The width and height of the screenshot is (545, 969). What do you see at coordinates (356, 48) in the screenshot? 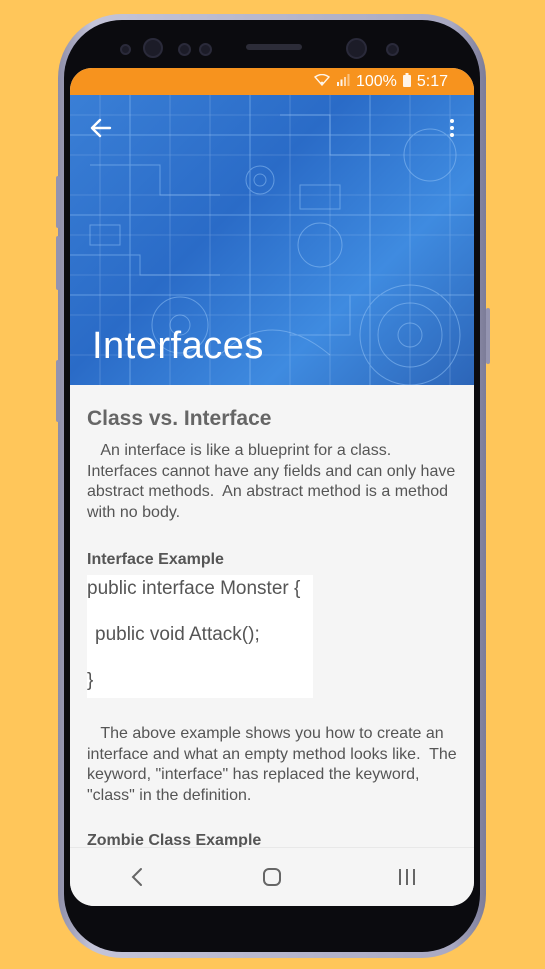
I see `front-camera` at bounding box center [356, 48].